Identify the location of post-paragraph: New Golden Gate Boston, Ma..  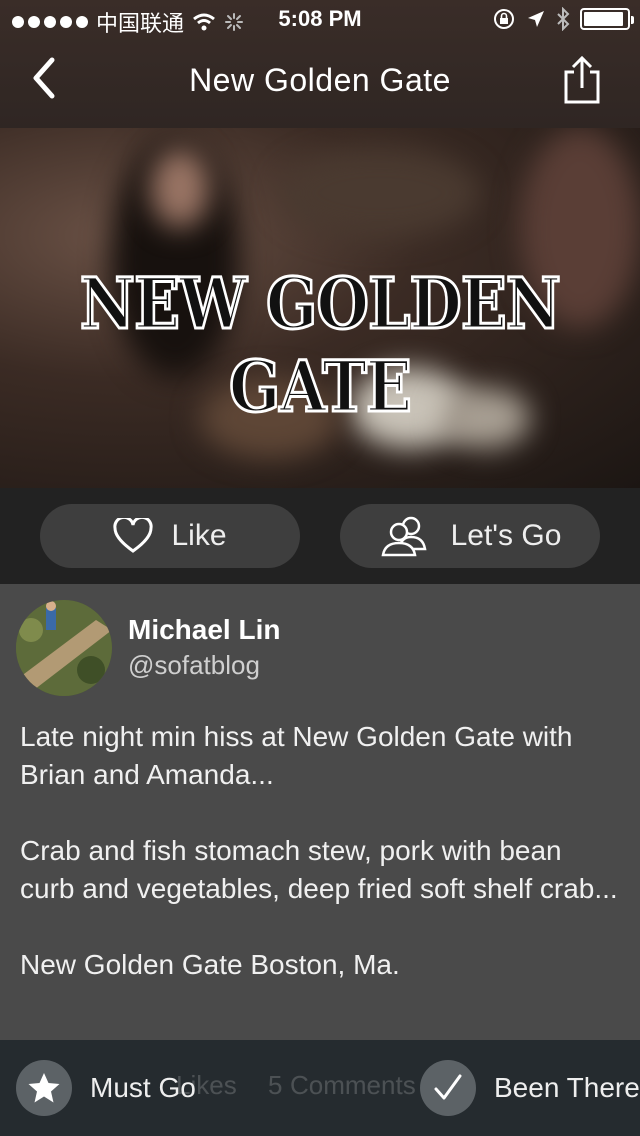
(210, 964).